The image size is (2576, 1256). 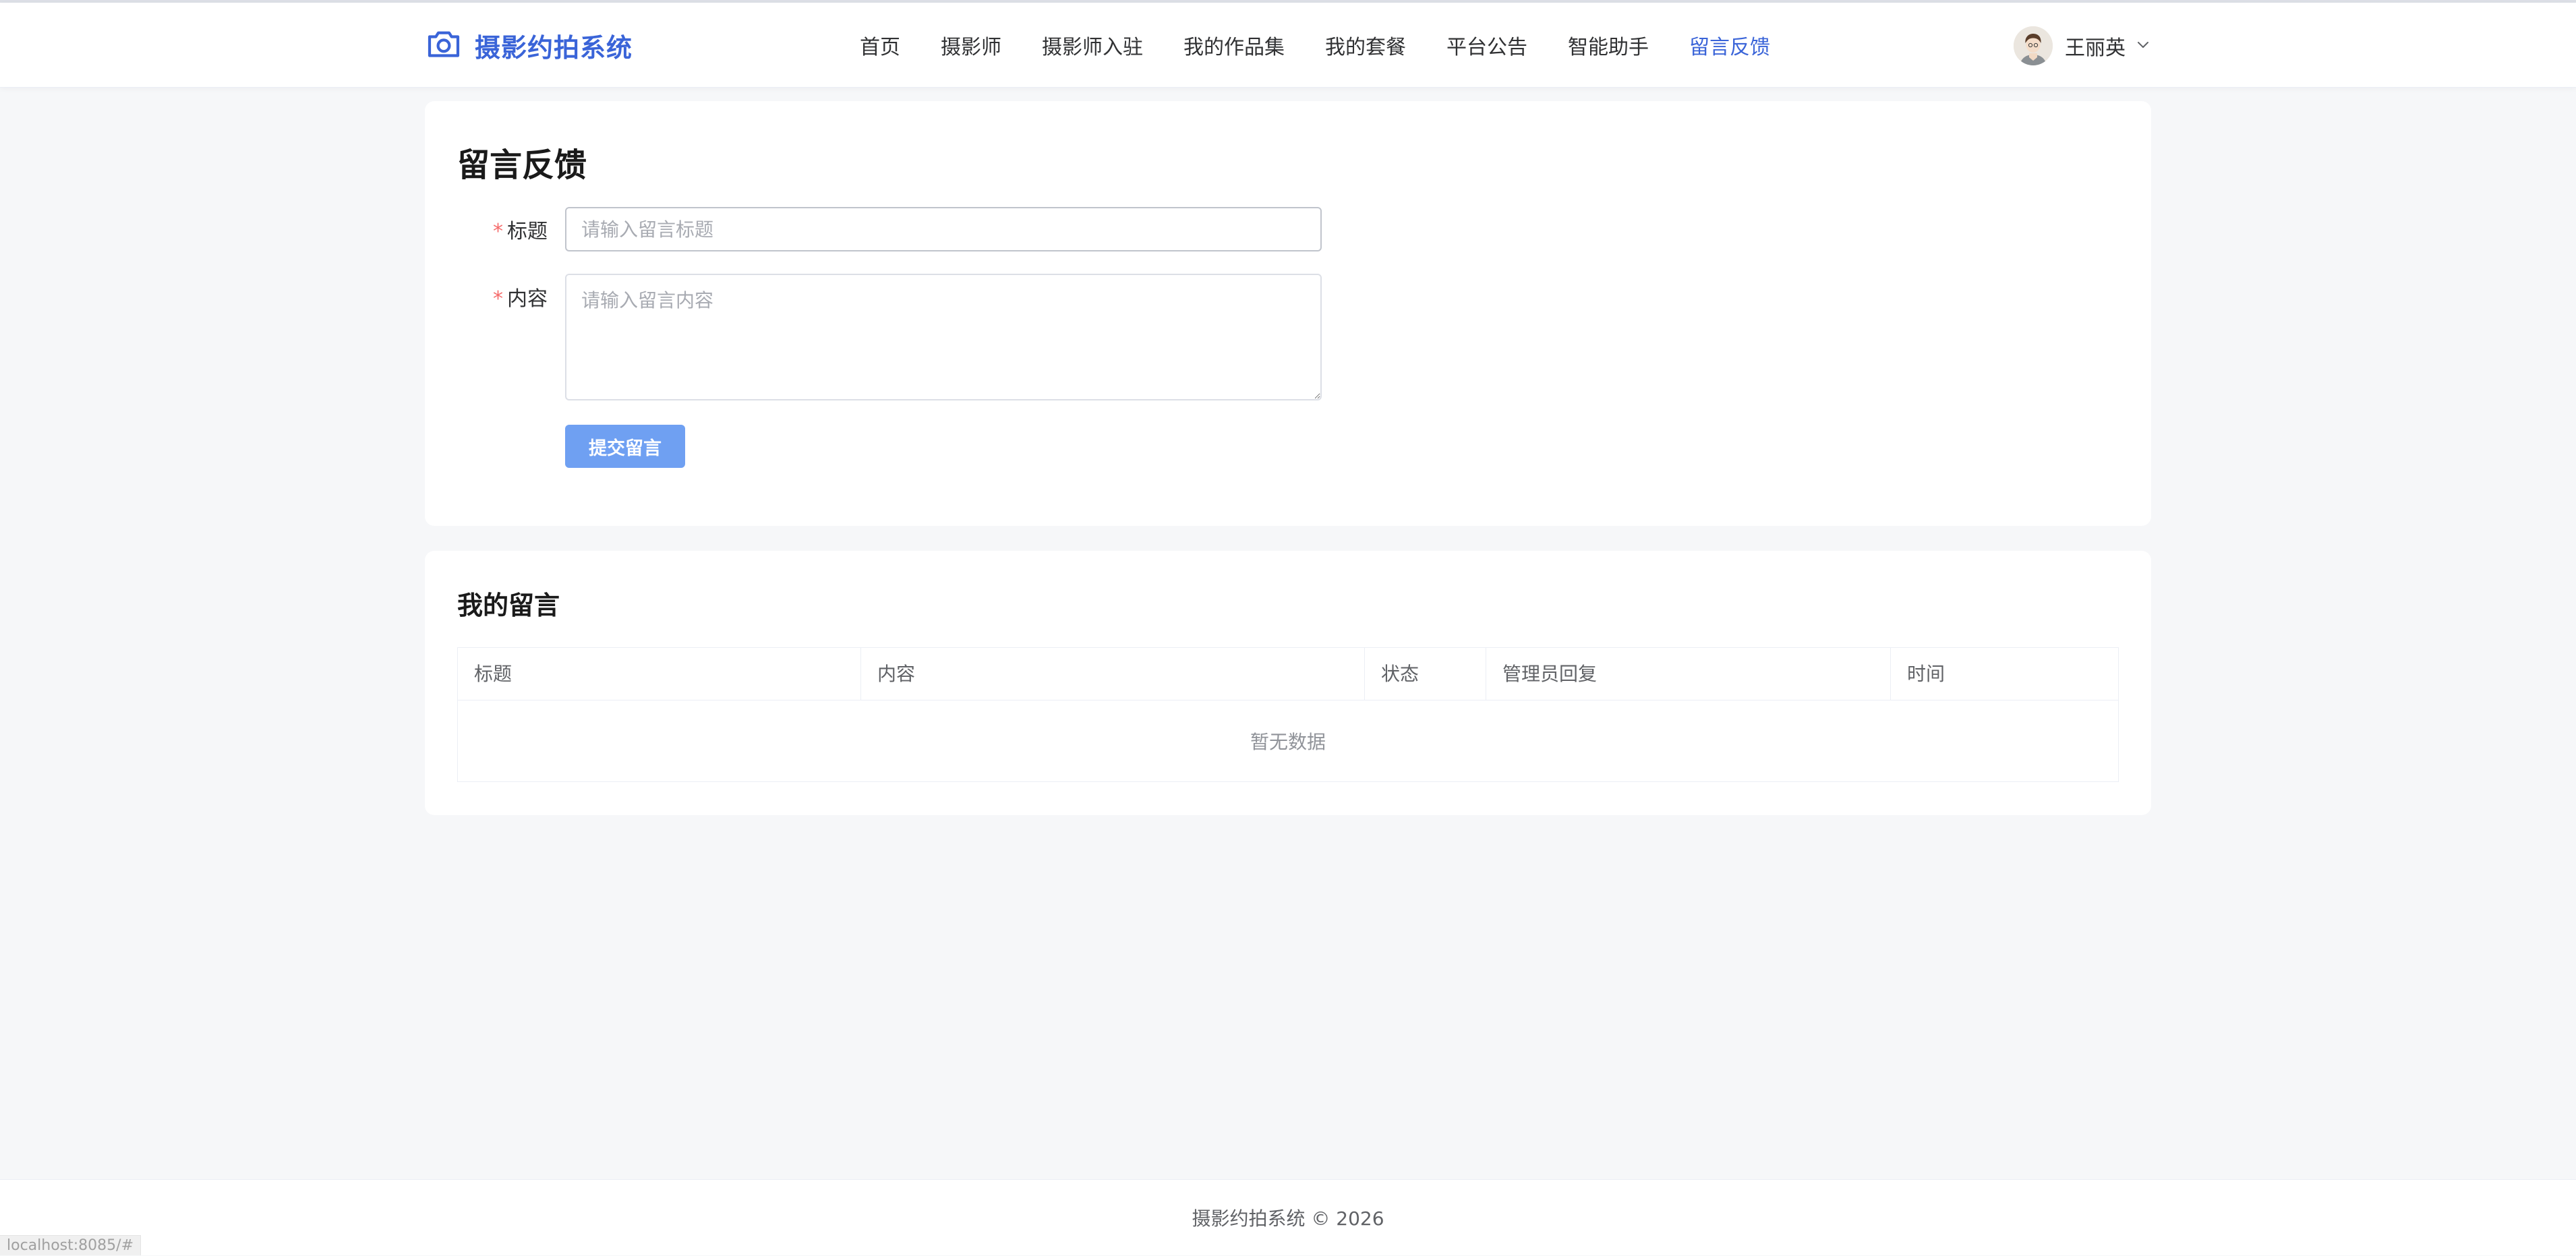 I want to click on nav-photographers: 摄影师, so click(x=971, y=45).